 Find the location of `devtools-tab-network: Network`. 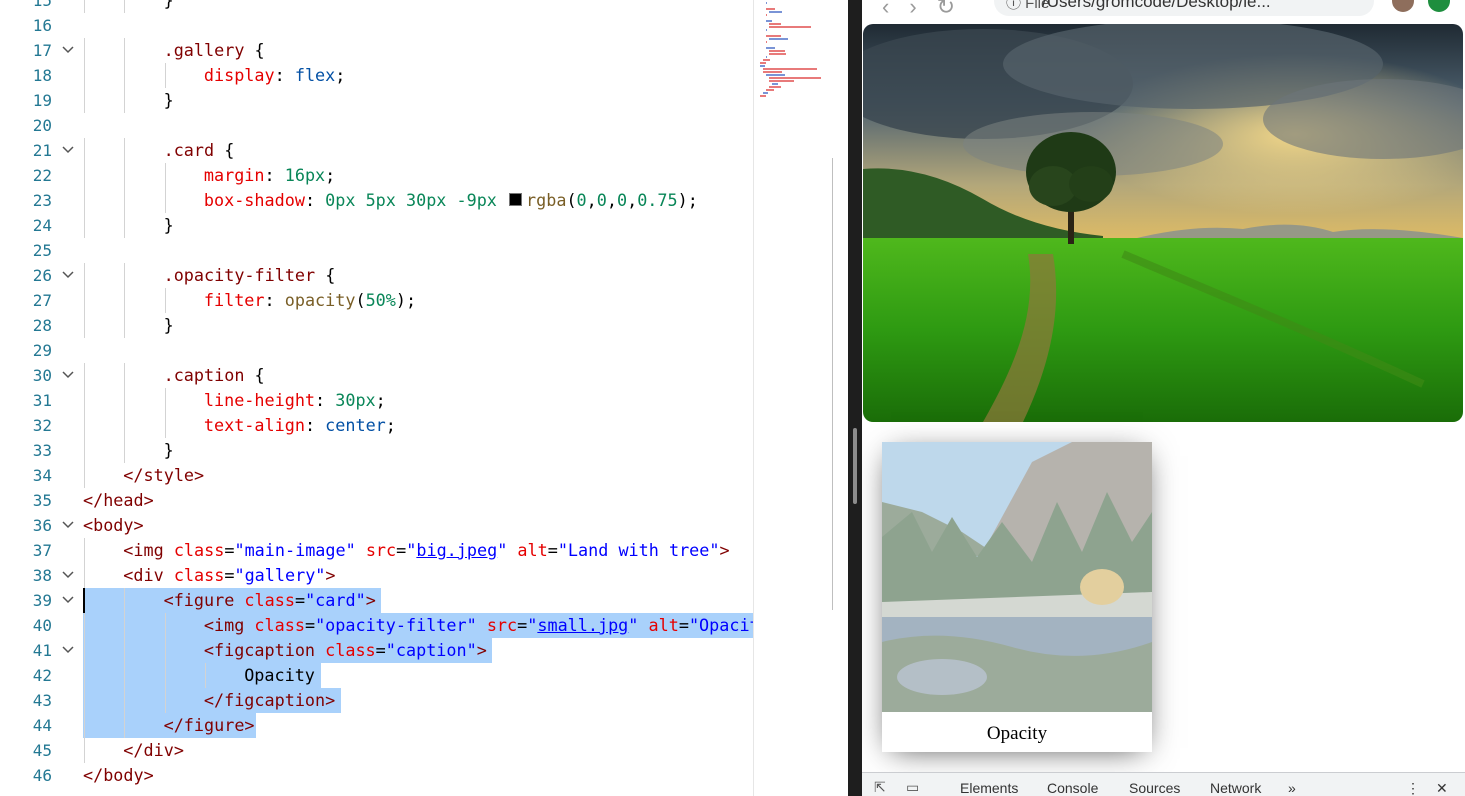

devtools-tab-network: Network is located at coordinates (1235, 788).